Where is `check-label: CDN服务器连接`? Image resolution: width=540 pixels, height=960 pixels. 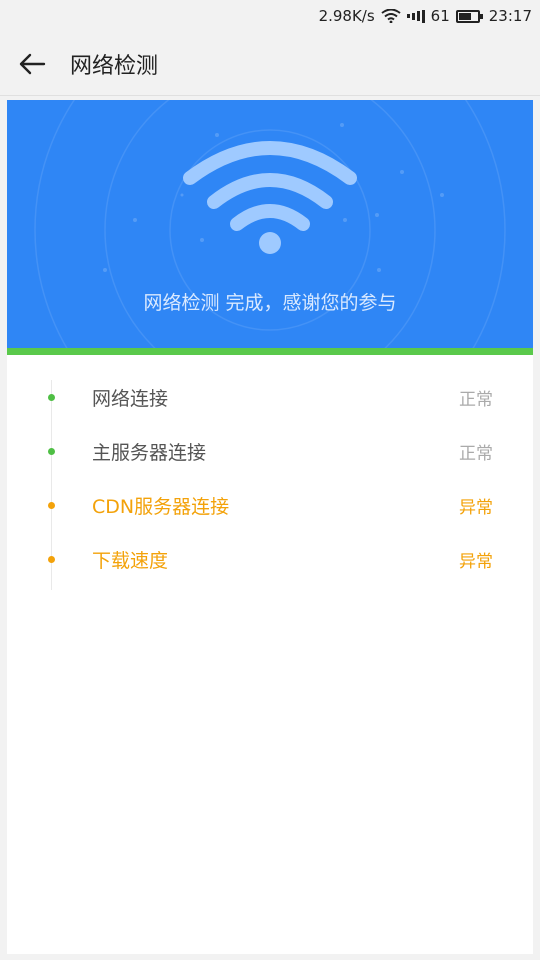 check-label: CDN服务器连接 is located at coordinates (161, 506).